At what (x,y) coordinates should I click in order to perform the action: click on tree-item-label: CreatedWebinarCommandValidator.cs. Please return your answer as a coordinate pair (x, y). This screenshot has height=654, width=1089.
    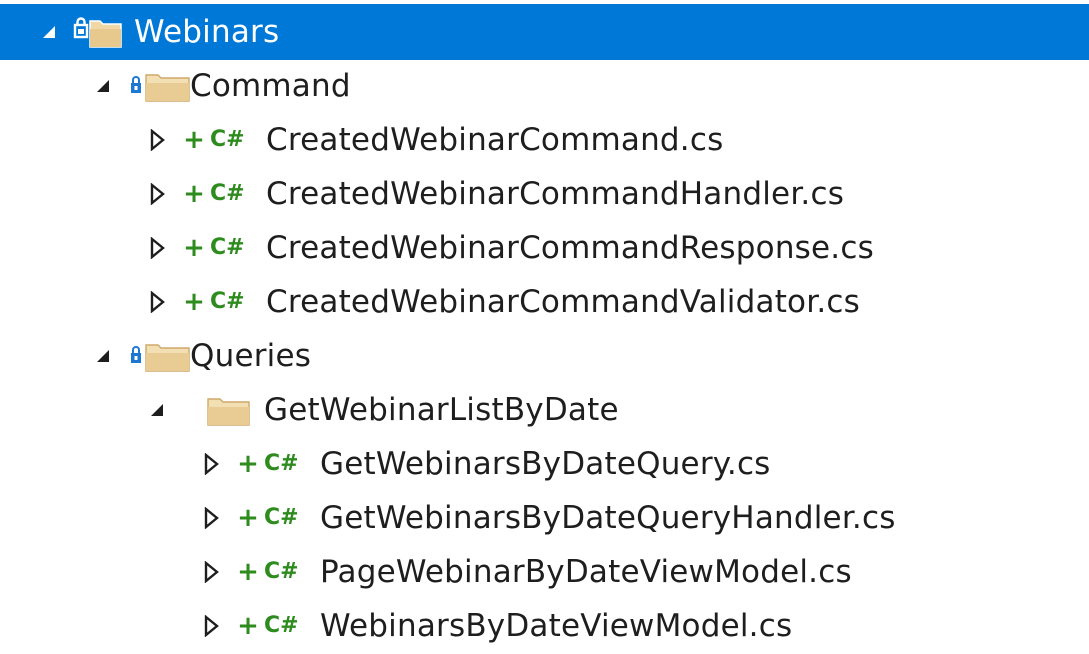
    Looking at the image, I should click on (563, 302).